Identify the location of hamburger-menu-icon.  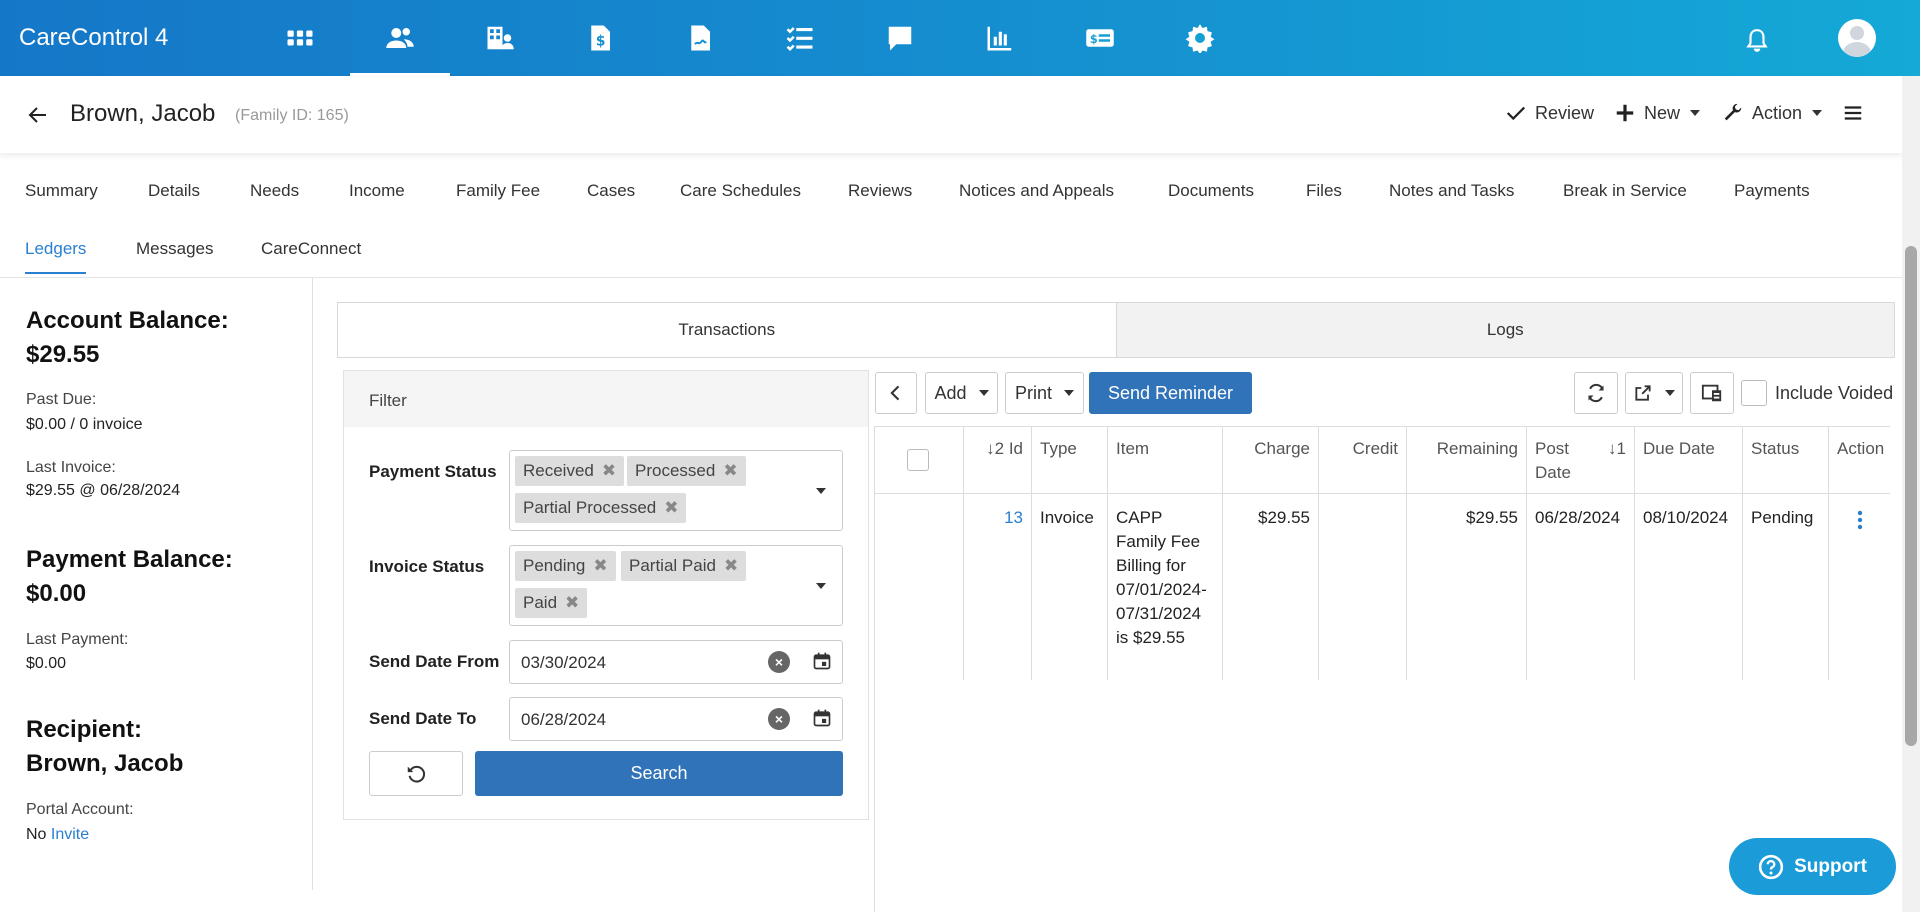
(1853, 113).